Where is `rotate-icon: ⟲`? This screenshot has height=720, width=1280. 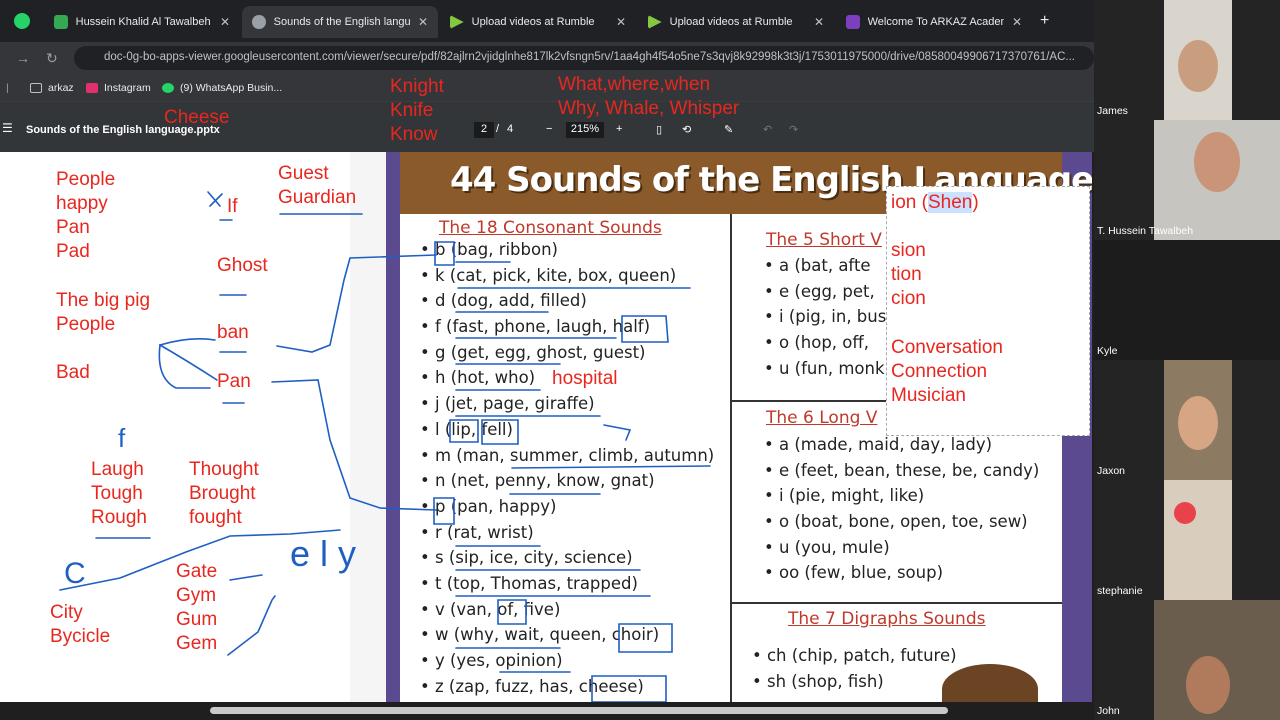 rotate-icon: ⟲ is located at coordinates (686, 129).